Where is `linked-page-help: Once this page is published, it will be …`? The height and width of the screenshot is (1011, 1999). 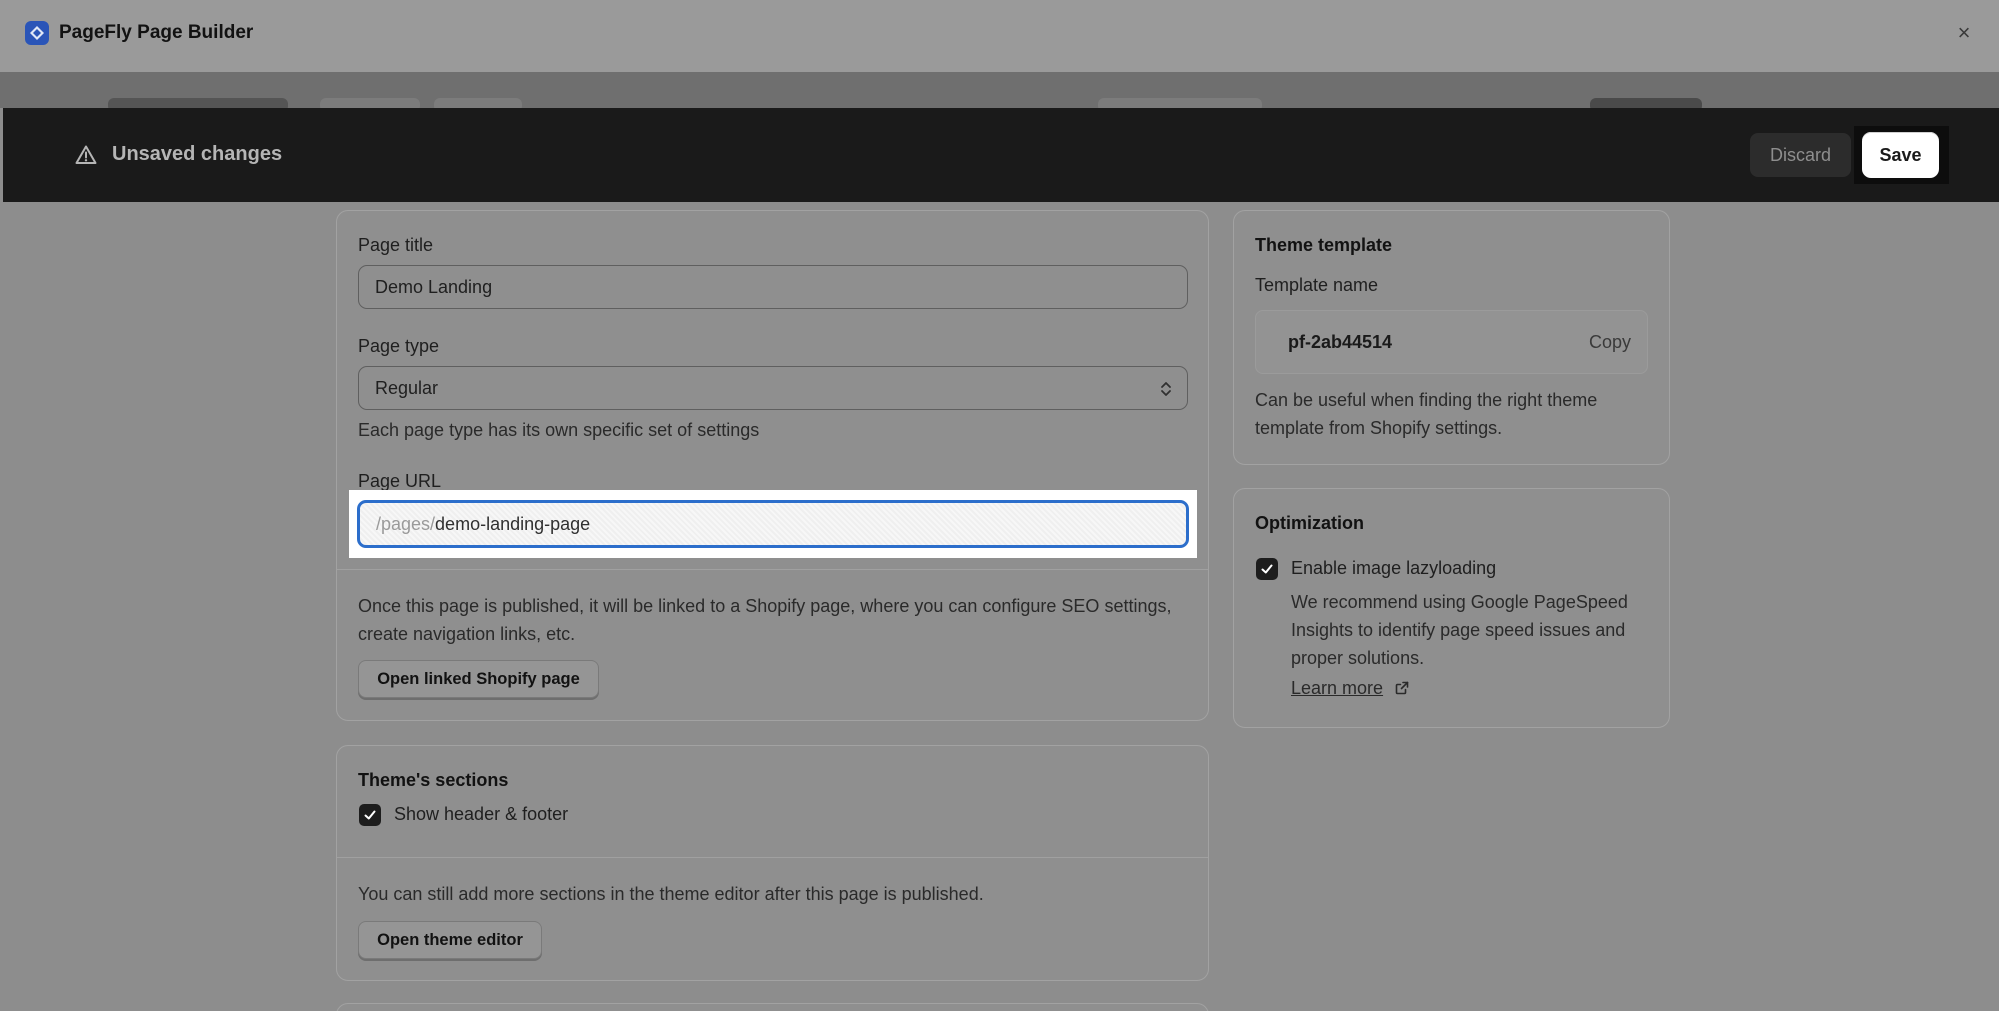
linked-page-help: Once this page is published, it will be … is located at coordinates (765, 620).